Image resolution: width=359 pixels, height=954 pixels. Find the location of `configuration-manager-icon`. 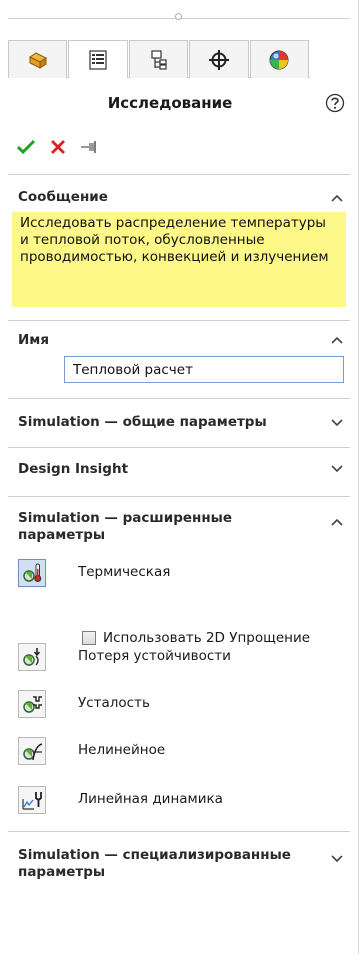

configuration-manager-icon is located at coordinates (158, 59).